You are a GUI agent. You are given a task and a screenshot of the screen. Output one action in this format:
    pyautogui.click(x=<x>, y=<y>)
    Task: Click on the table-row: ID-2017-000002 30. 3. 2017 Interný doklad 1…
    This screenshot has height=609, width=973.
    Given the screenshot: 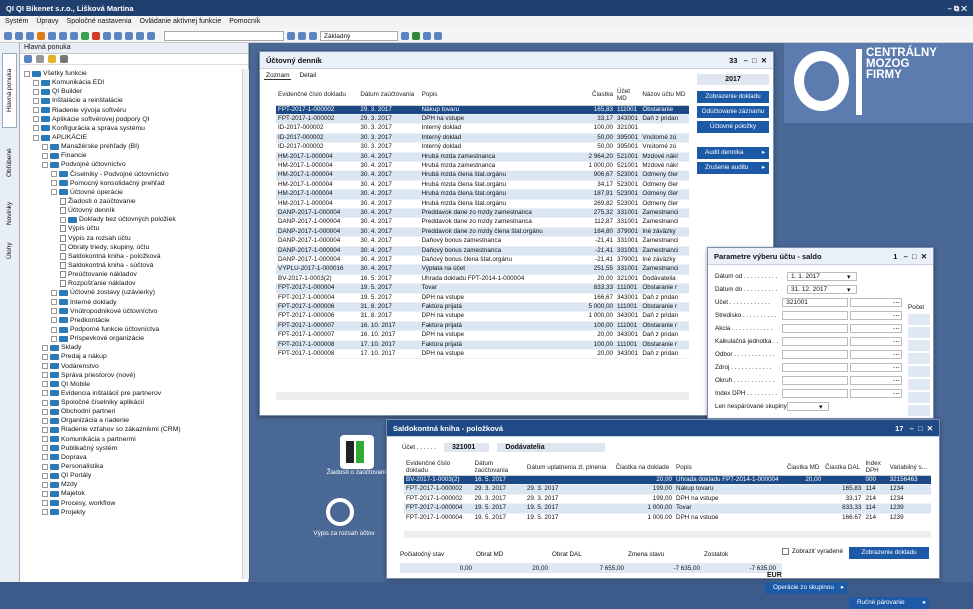 What is the action you would take?
    pyautogui.click(x=482, y=128)
    